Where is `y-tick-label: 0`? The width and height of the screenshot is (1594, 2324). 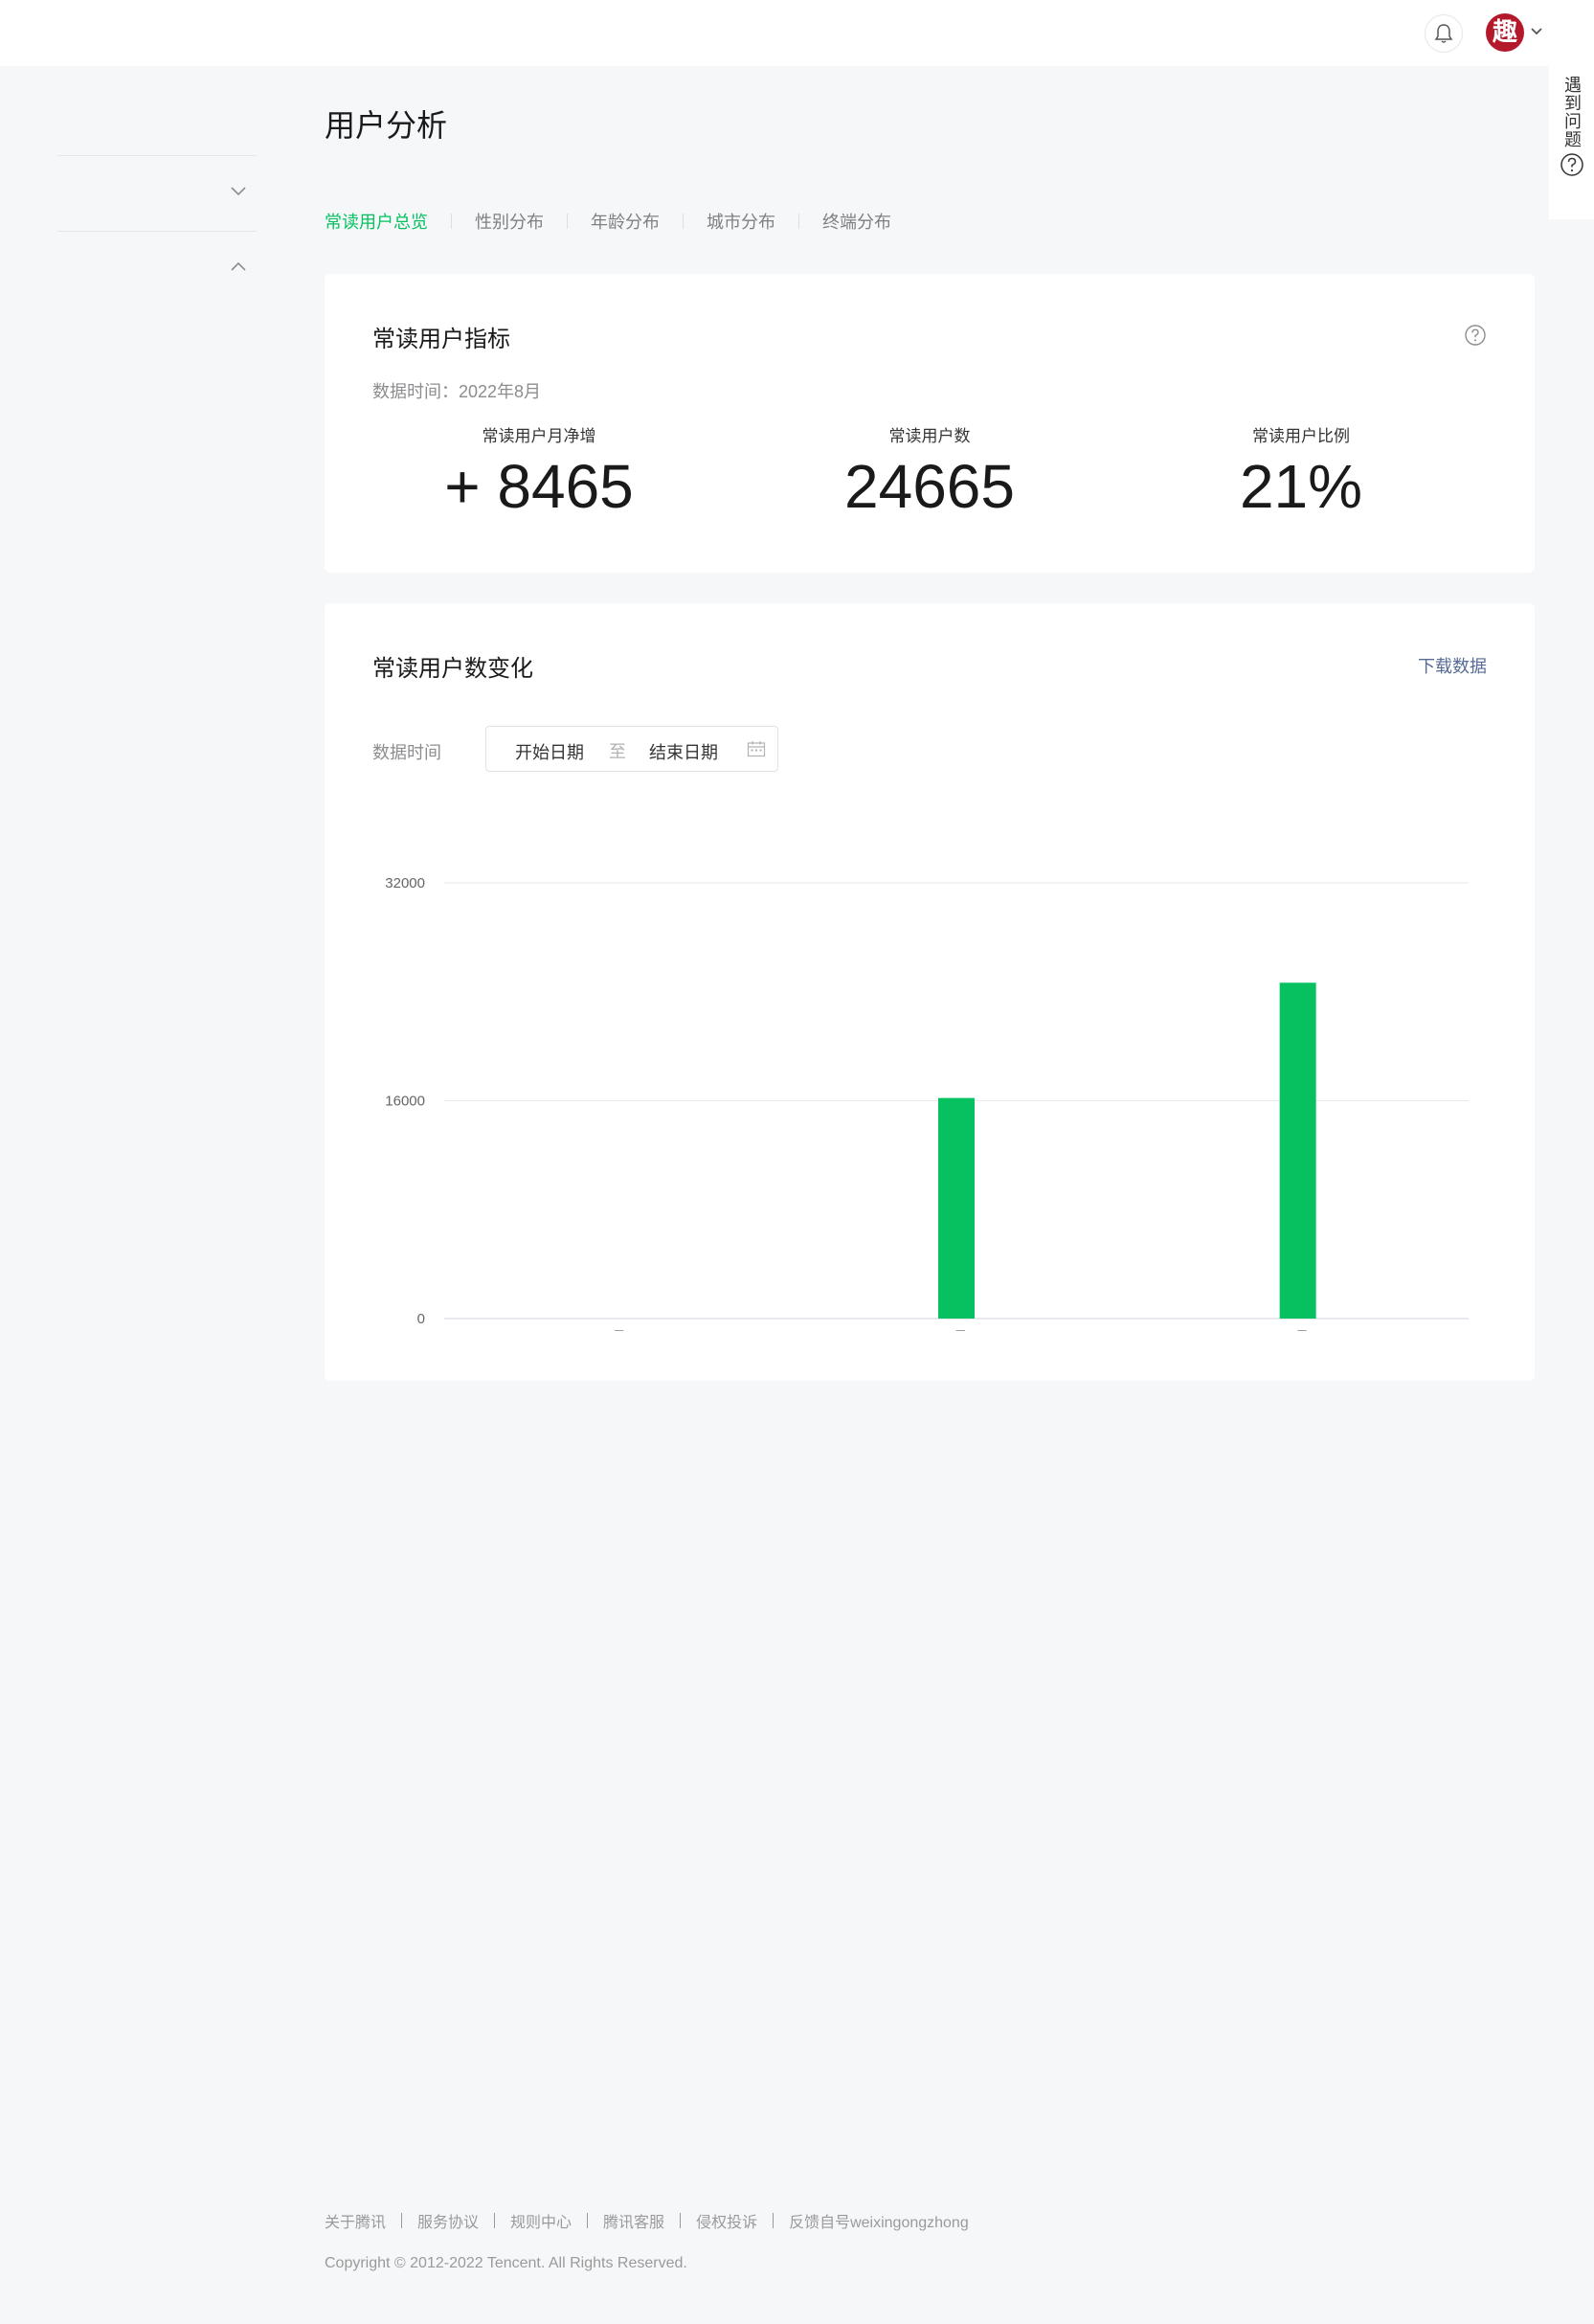 y-tick-label: 0 is located at coordinates (421, 1319).